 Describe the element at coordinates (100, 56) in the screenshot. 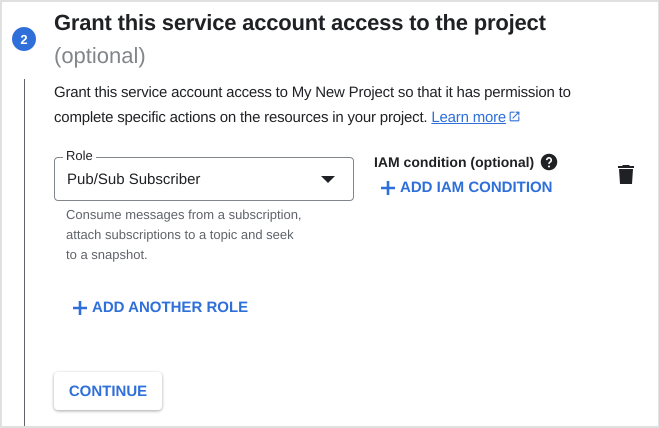

I see `section-subtitle: (optional)` at that location.